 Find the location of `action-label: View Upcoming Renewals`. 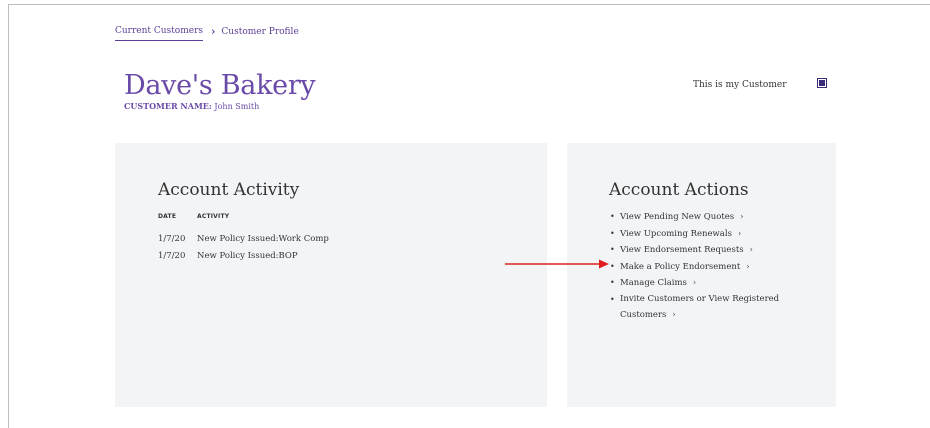

action-label: View Upcoming Renewals is located at coordinates (676, 233).